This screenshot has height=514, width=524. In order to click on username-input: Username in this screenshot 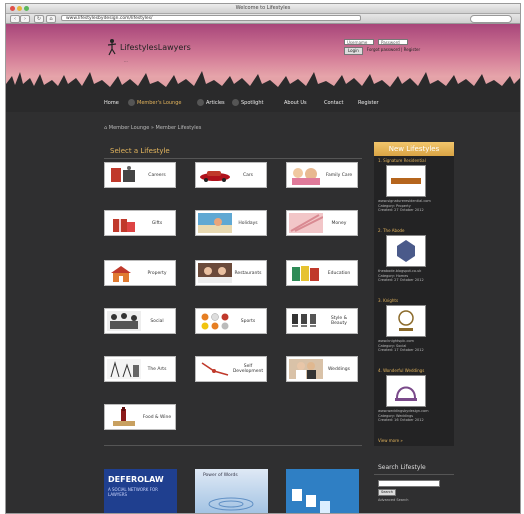, I will do `click(359, 42)`.